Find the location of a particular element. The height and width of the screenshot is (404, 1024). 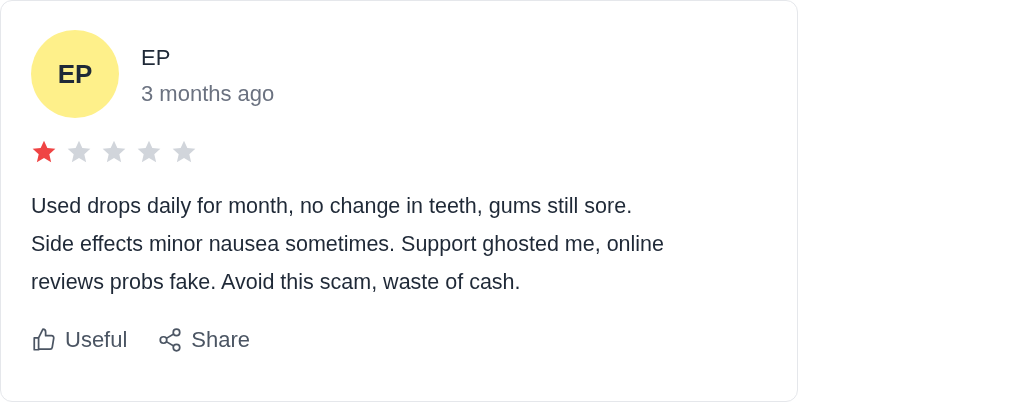

share-button: Share is located at coordinates (204, 340).